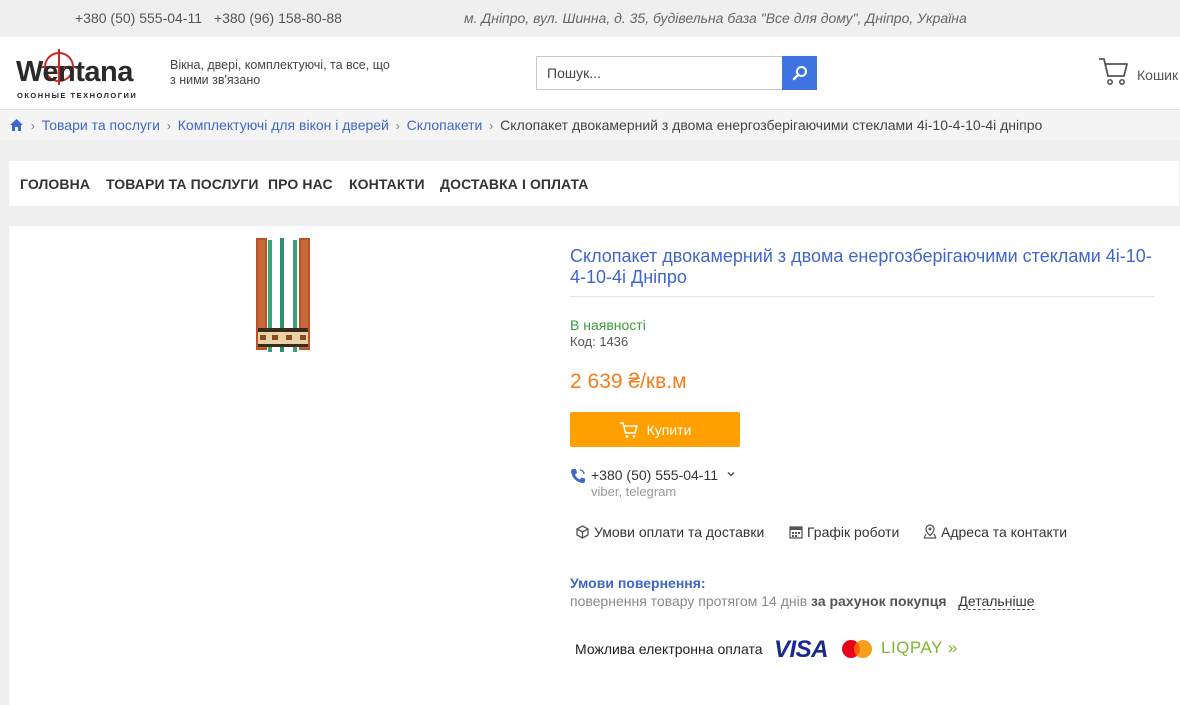 The image size is (1180, 705). Describe the element at coordinates (599, 341) in the screenshot. I see `product-code: Код: 1436` at that location.